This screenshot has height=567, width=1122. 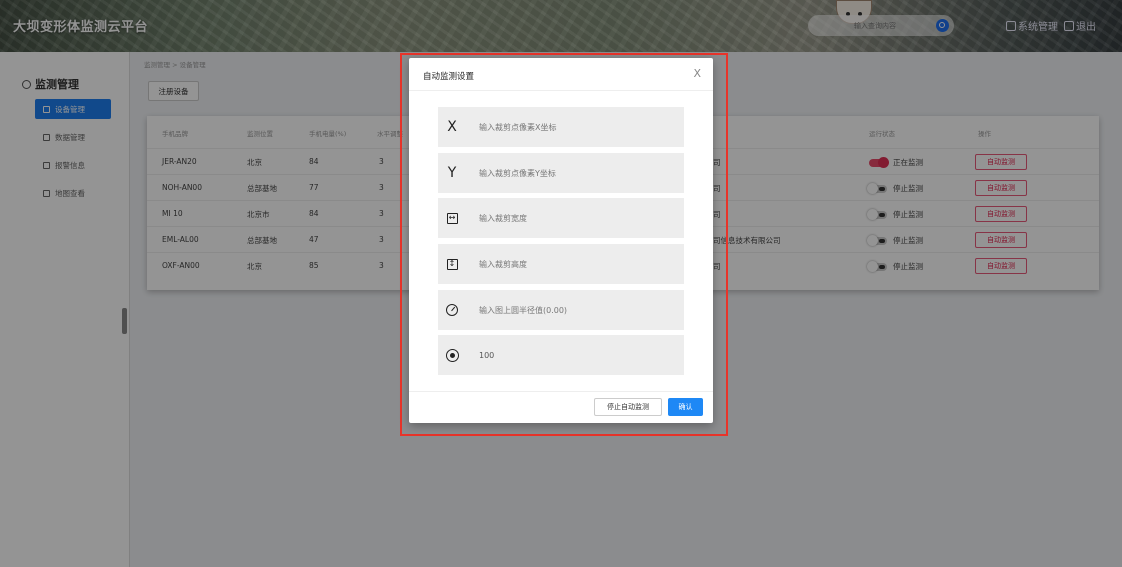 I want to click on stop-auto-monitor-button: 停止自动监测, so click(x=628, y=407).